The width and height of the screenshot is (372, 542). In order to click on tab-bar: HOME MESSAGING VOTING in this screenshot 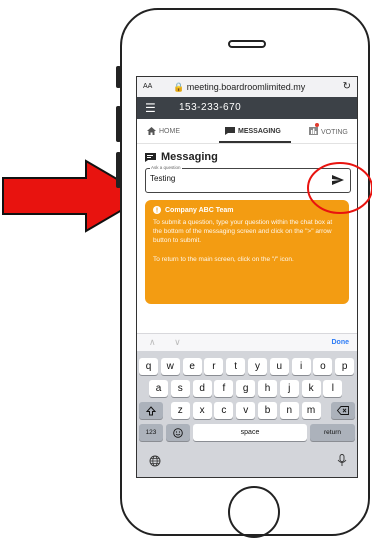, I will do `click(247, 131)`.